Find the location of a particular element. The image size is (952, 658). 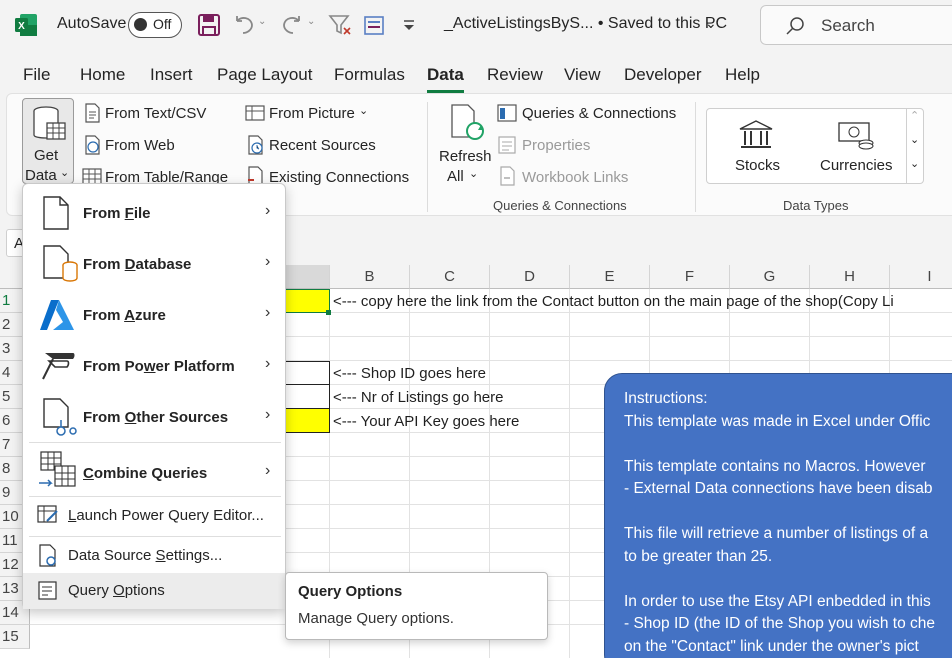

currencies-button: Currencies is located at coordinates (856, 165).